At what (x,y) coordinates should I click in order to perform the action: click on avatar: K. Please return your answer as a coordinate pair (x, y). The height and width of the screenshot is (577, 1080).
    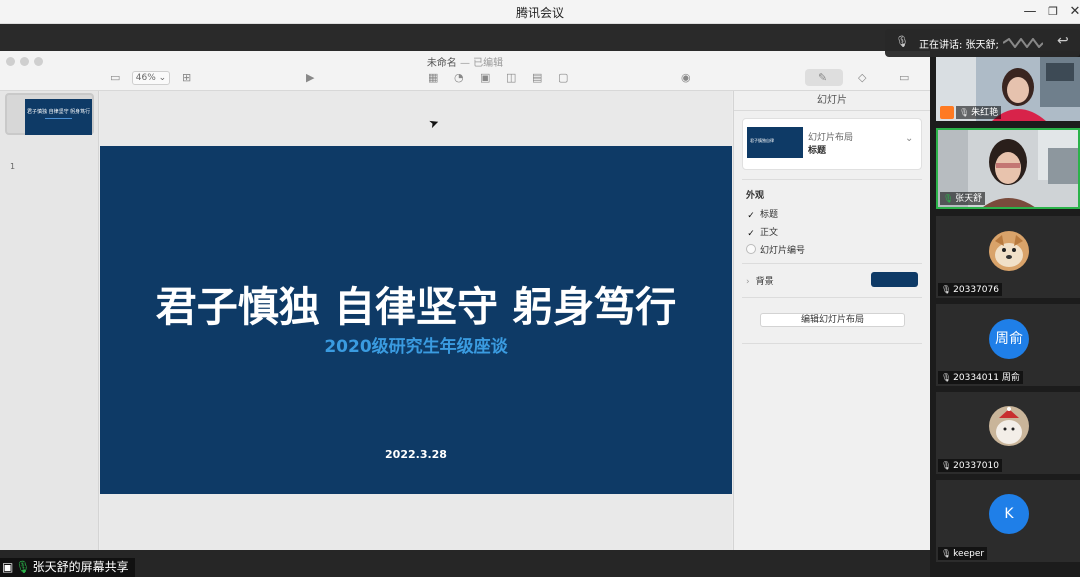
    Looking at the image, I should click on (1009, 514).